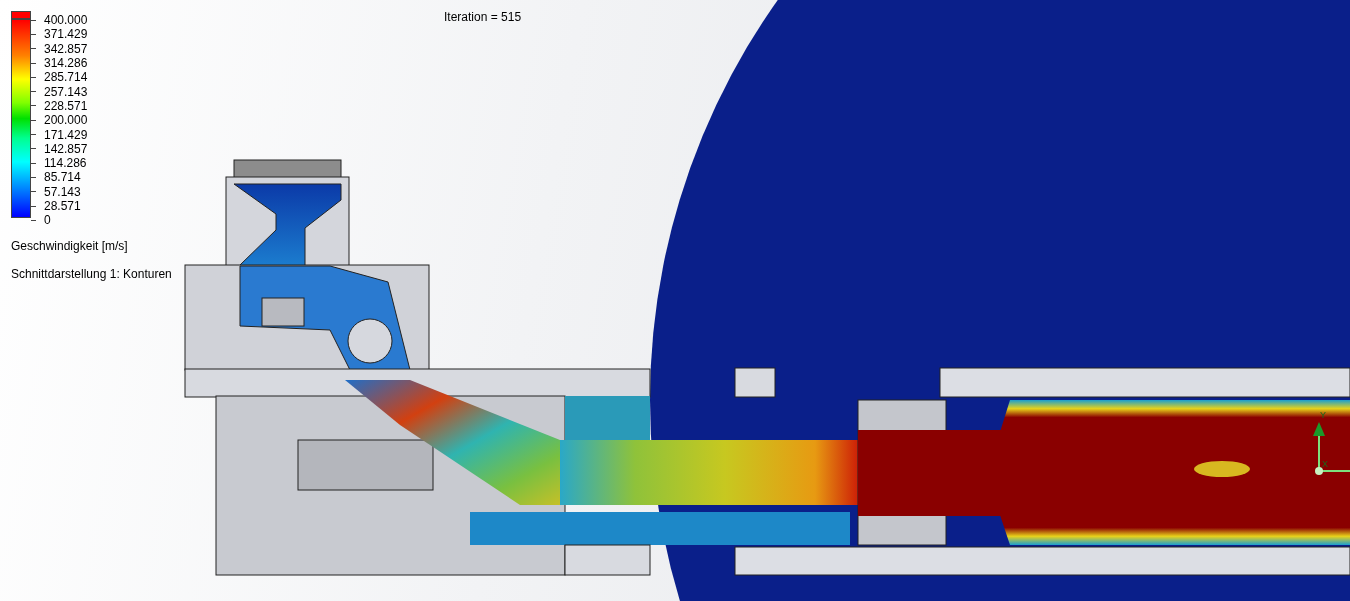 This screenshot has height=601, width=1350. I want to click on plot-label: Schnittdarstellung 1: Konturen, so click(91, 274).